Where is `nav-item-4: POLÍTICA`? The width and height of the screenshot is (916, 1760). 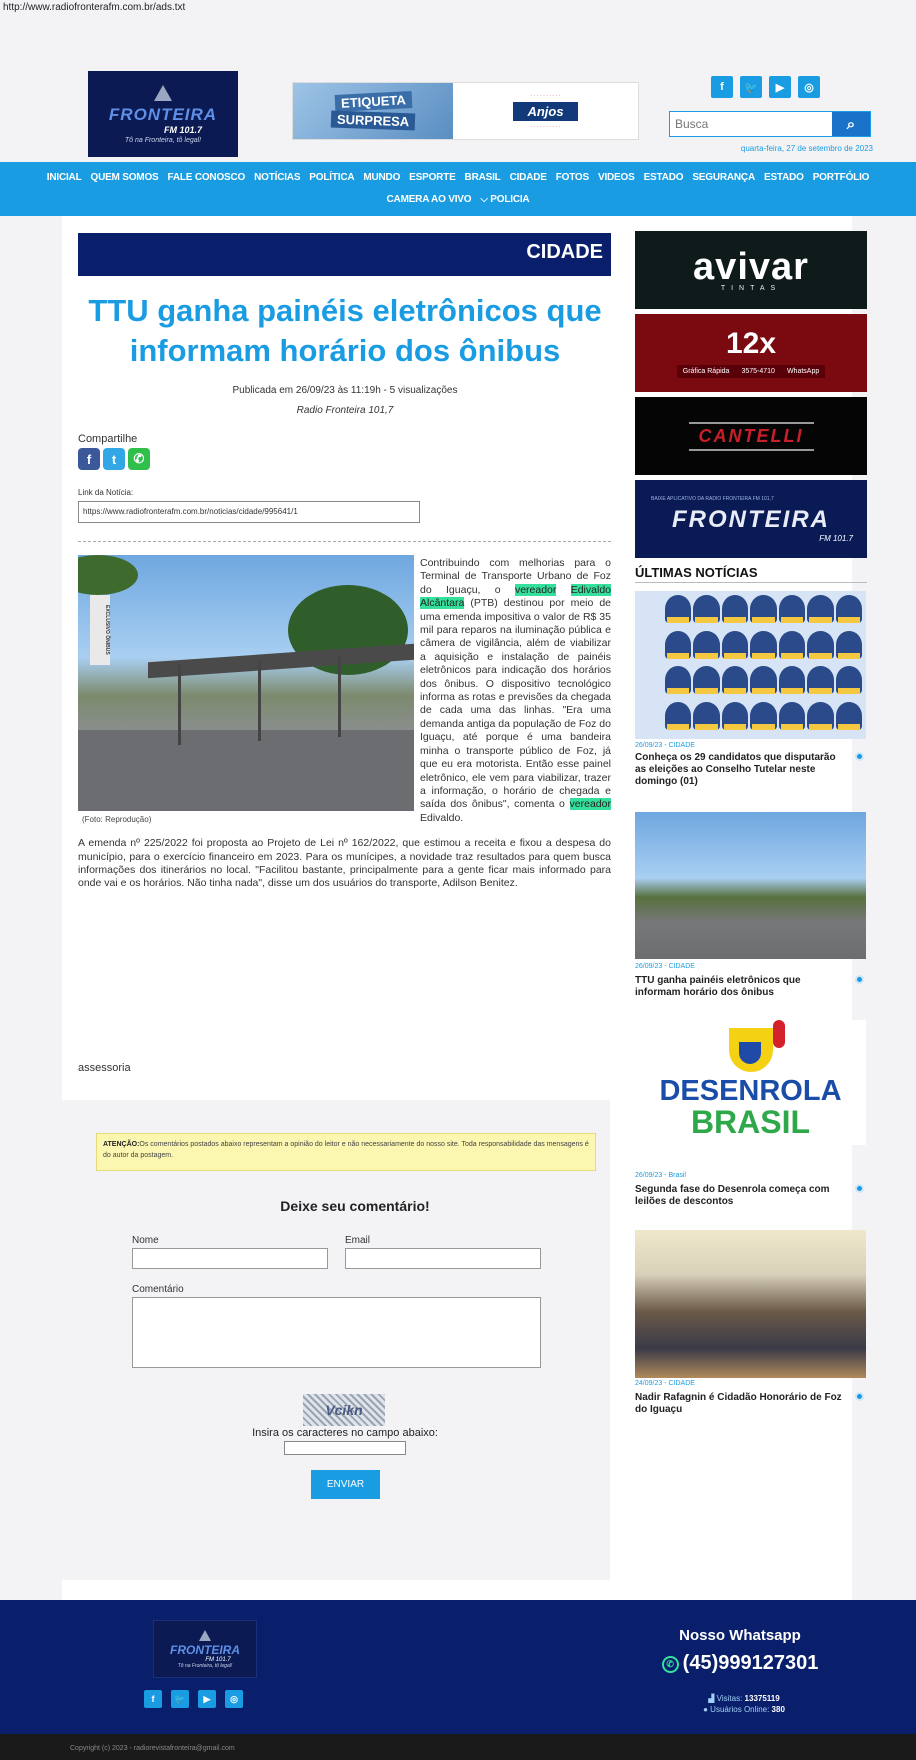
nav-item-4: POLÍTICA is located at coordinates (331, 177).